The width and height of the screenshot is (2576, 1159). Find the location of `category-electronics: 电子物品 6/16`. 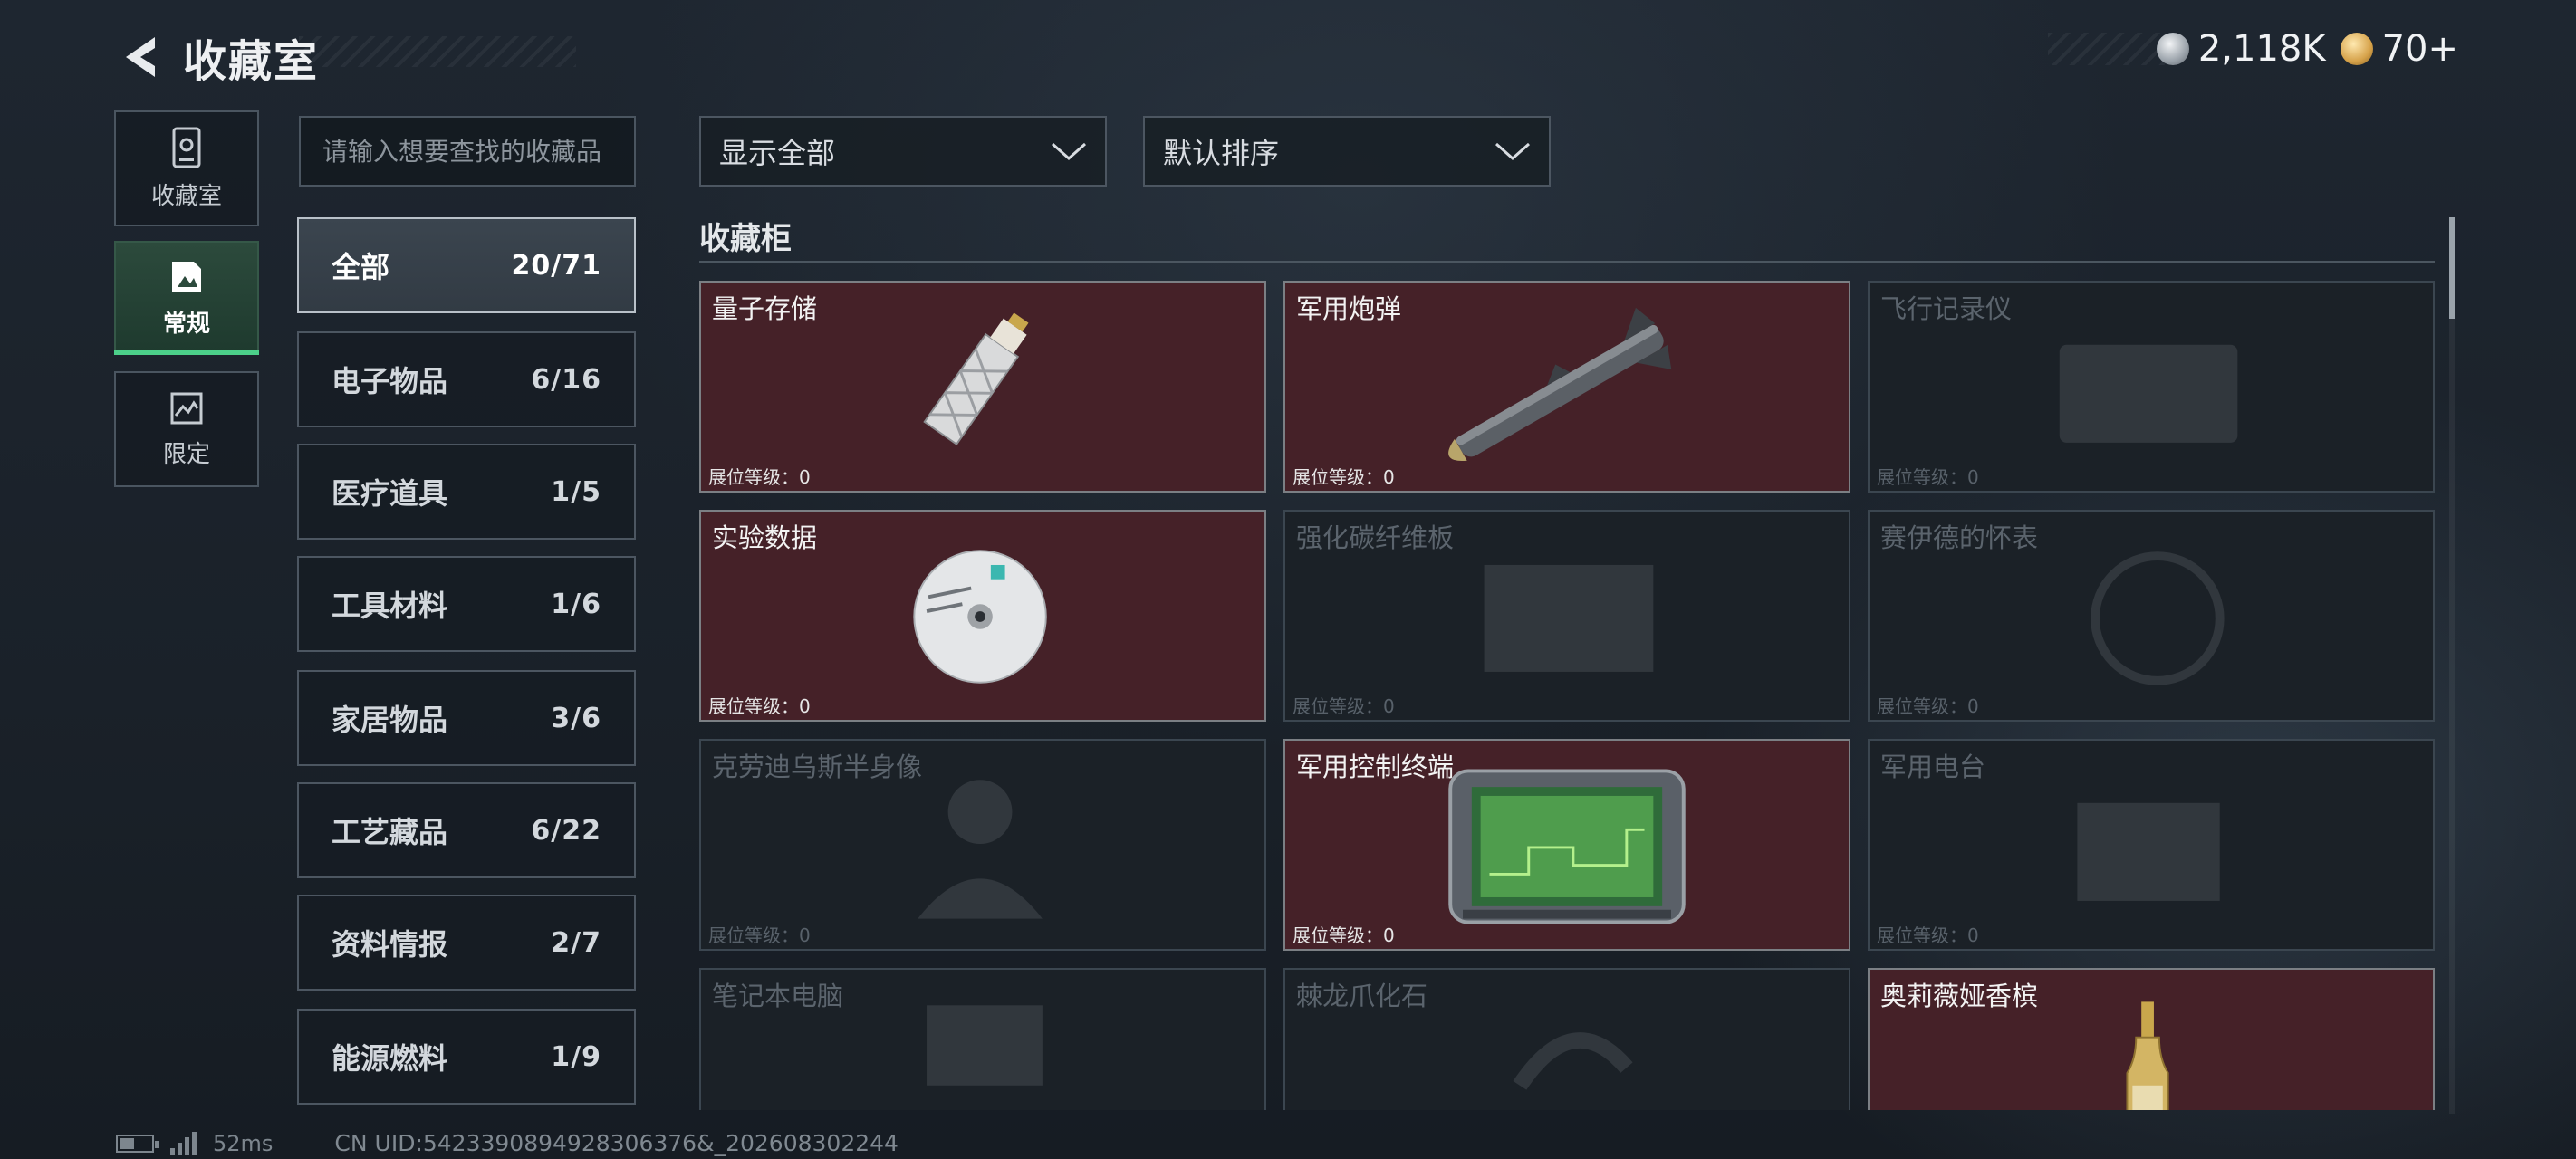

category-electronics: 电子物品 6/16 is located at coordinates (466, 379).